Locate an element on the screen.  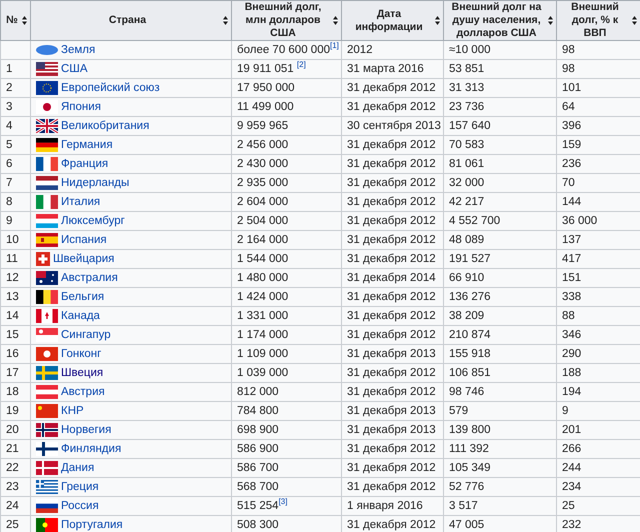
country-link: Италия is located at coordinates (80, 202).